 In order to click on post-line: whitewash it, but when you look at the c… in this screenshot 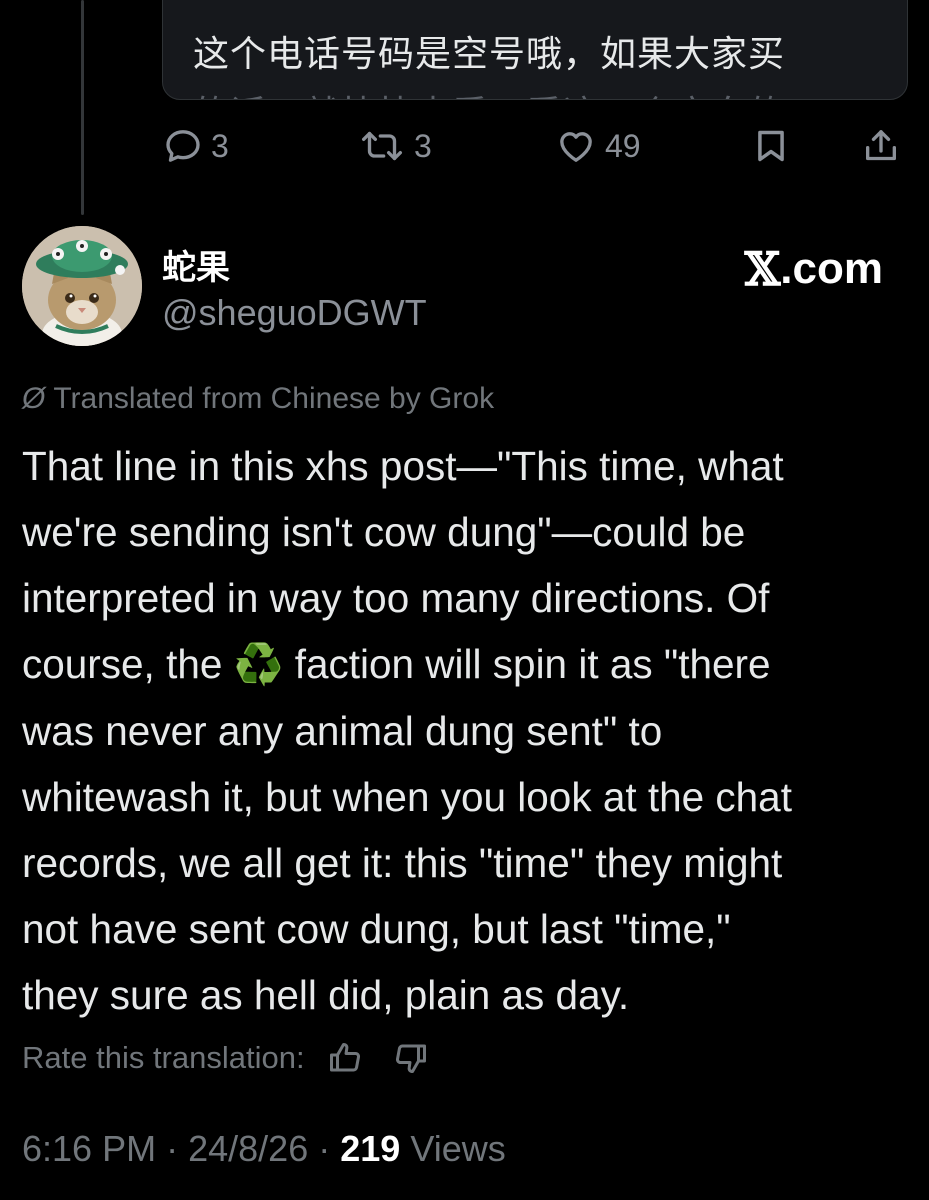, I will do `click(407, 797)`.